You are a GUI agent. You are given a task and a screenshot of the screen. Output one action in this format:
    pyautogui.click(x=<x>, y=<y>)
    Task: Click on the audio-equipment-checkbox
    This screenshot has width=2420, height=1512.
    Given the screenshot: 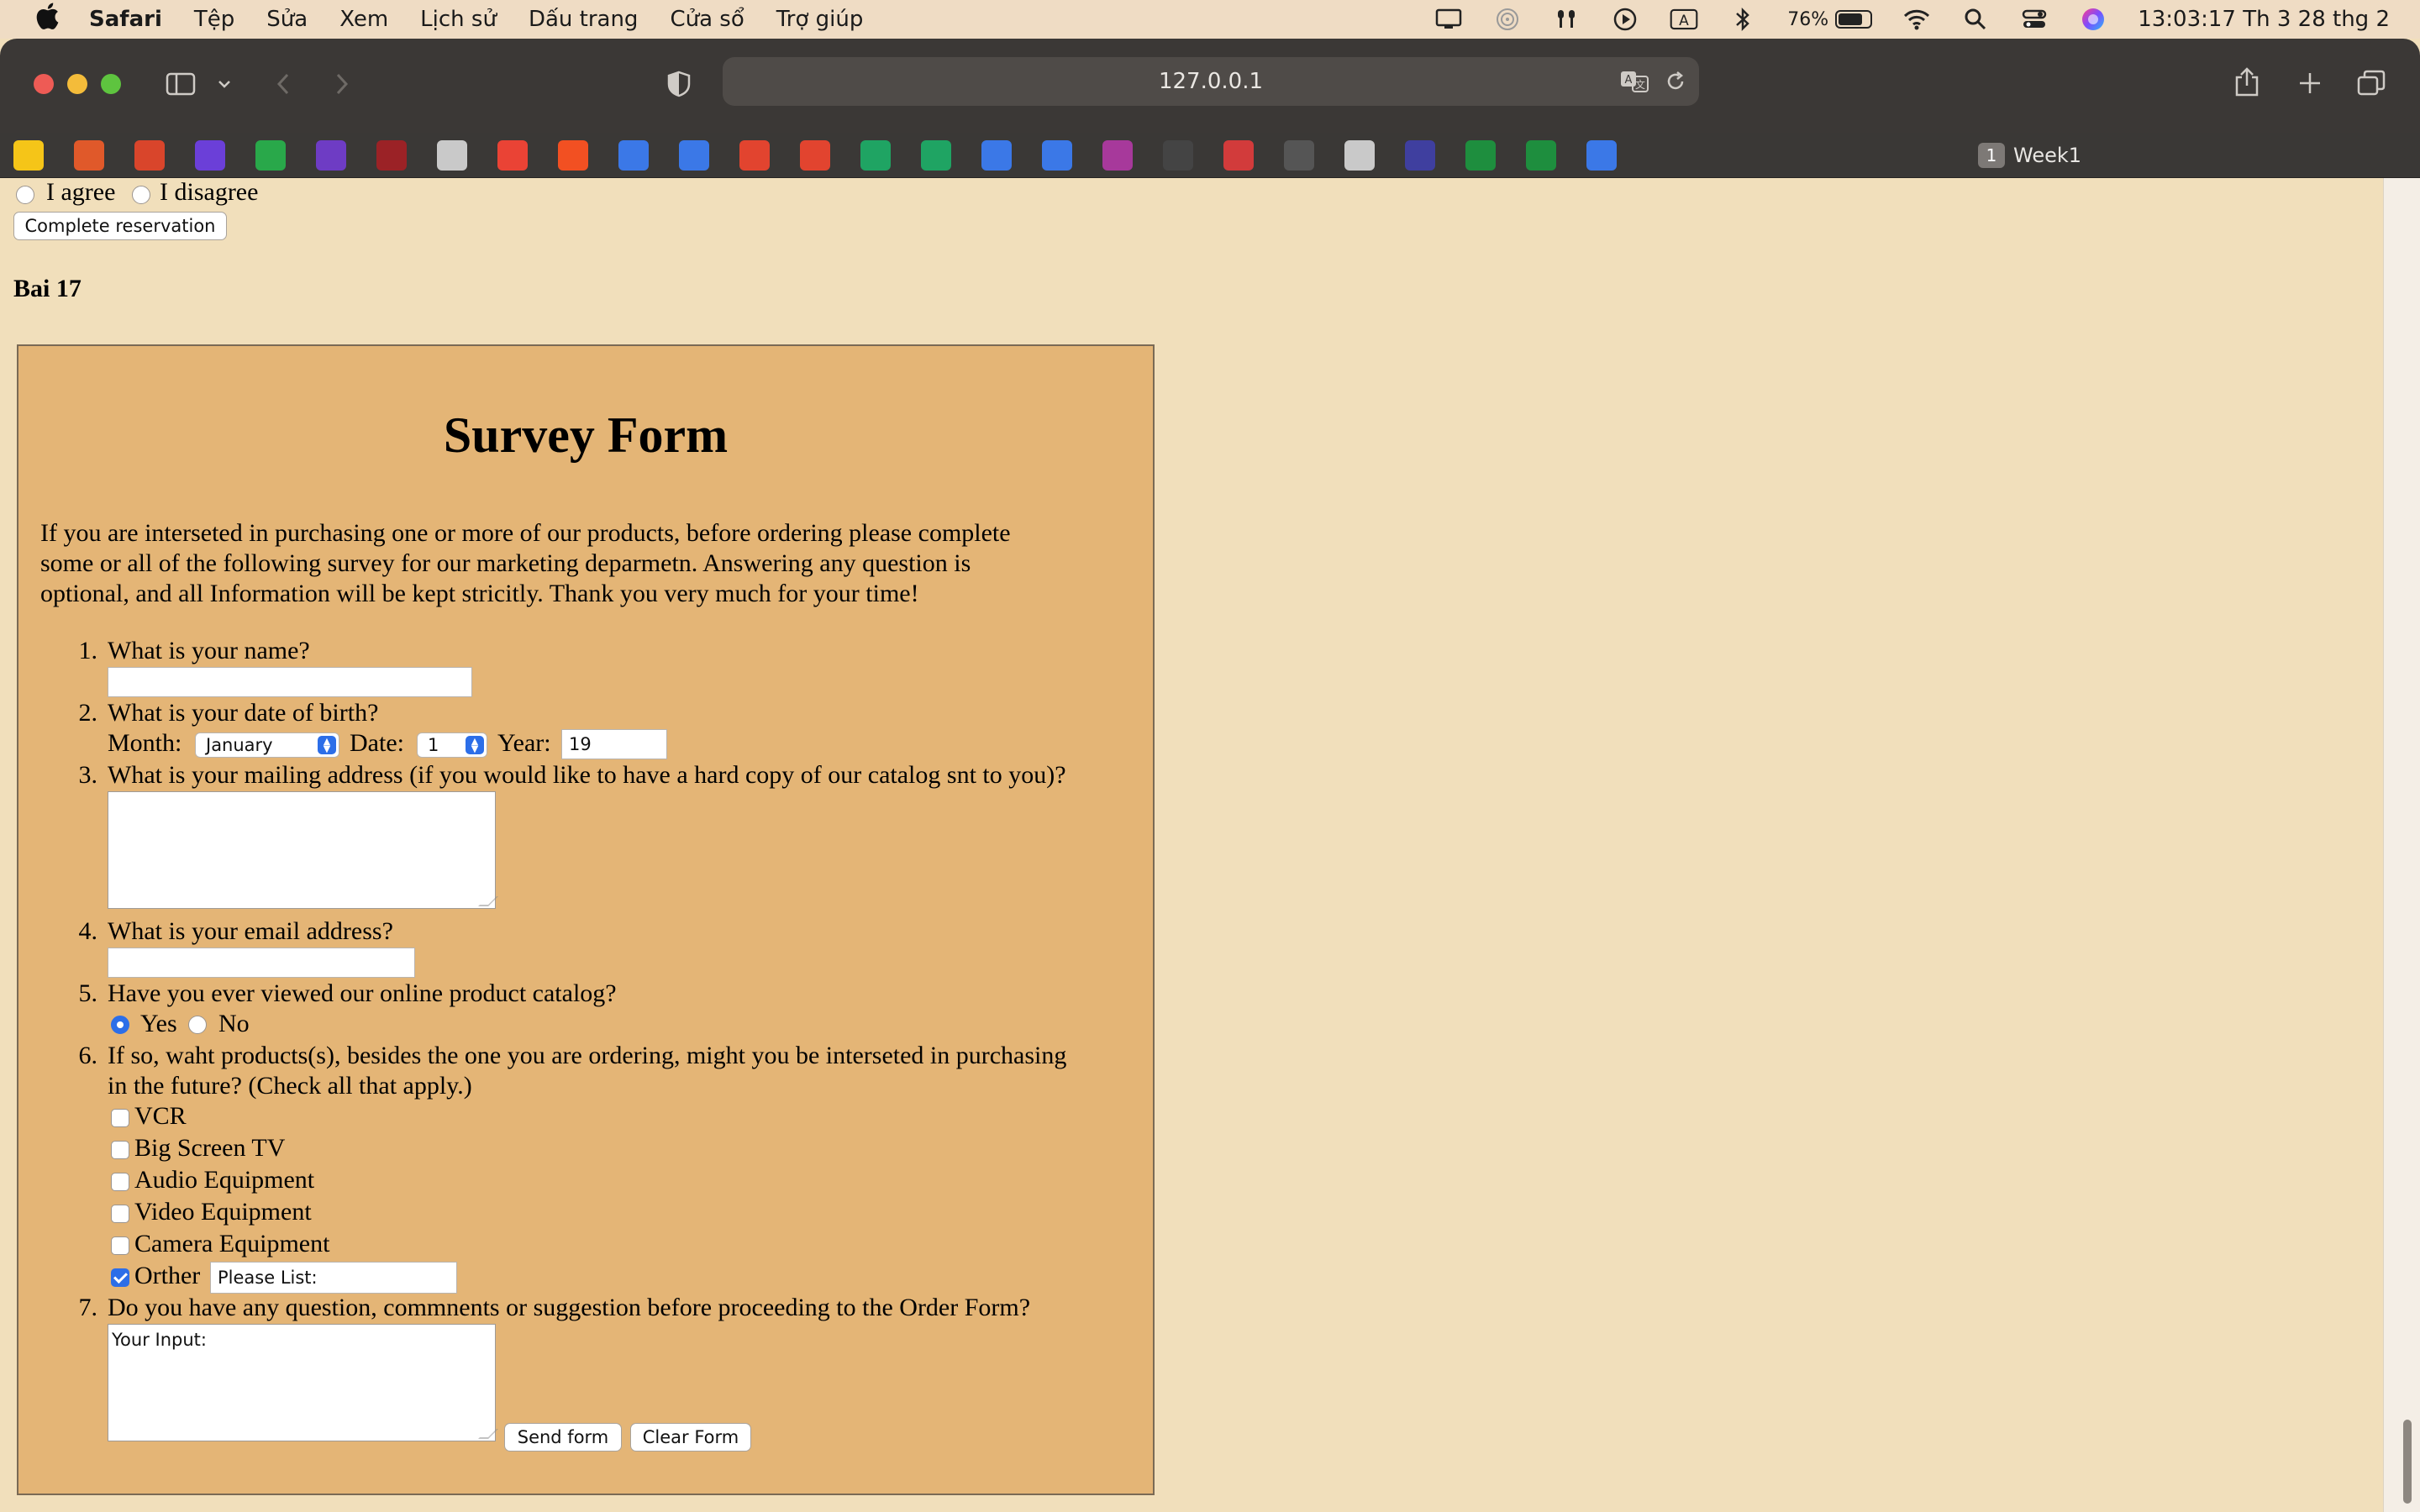 What is the action you would take?
    pyautogui.click(x=120, y=1182)
    